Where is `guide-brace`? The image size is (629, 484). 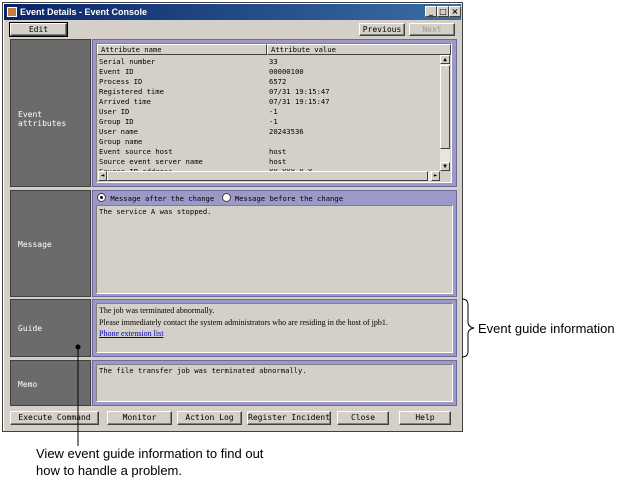 guide-brace is located at coordinates (468, 328).